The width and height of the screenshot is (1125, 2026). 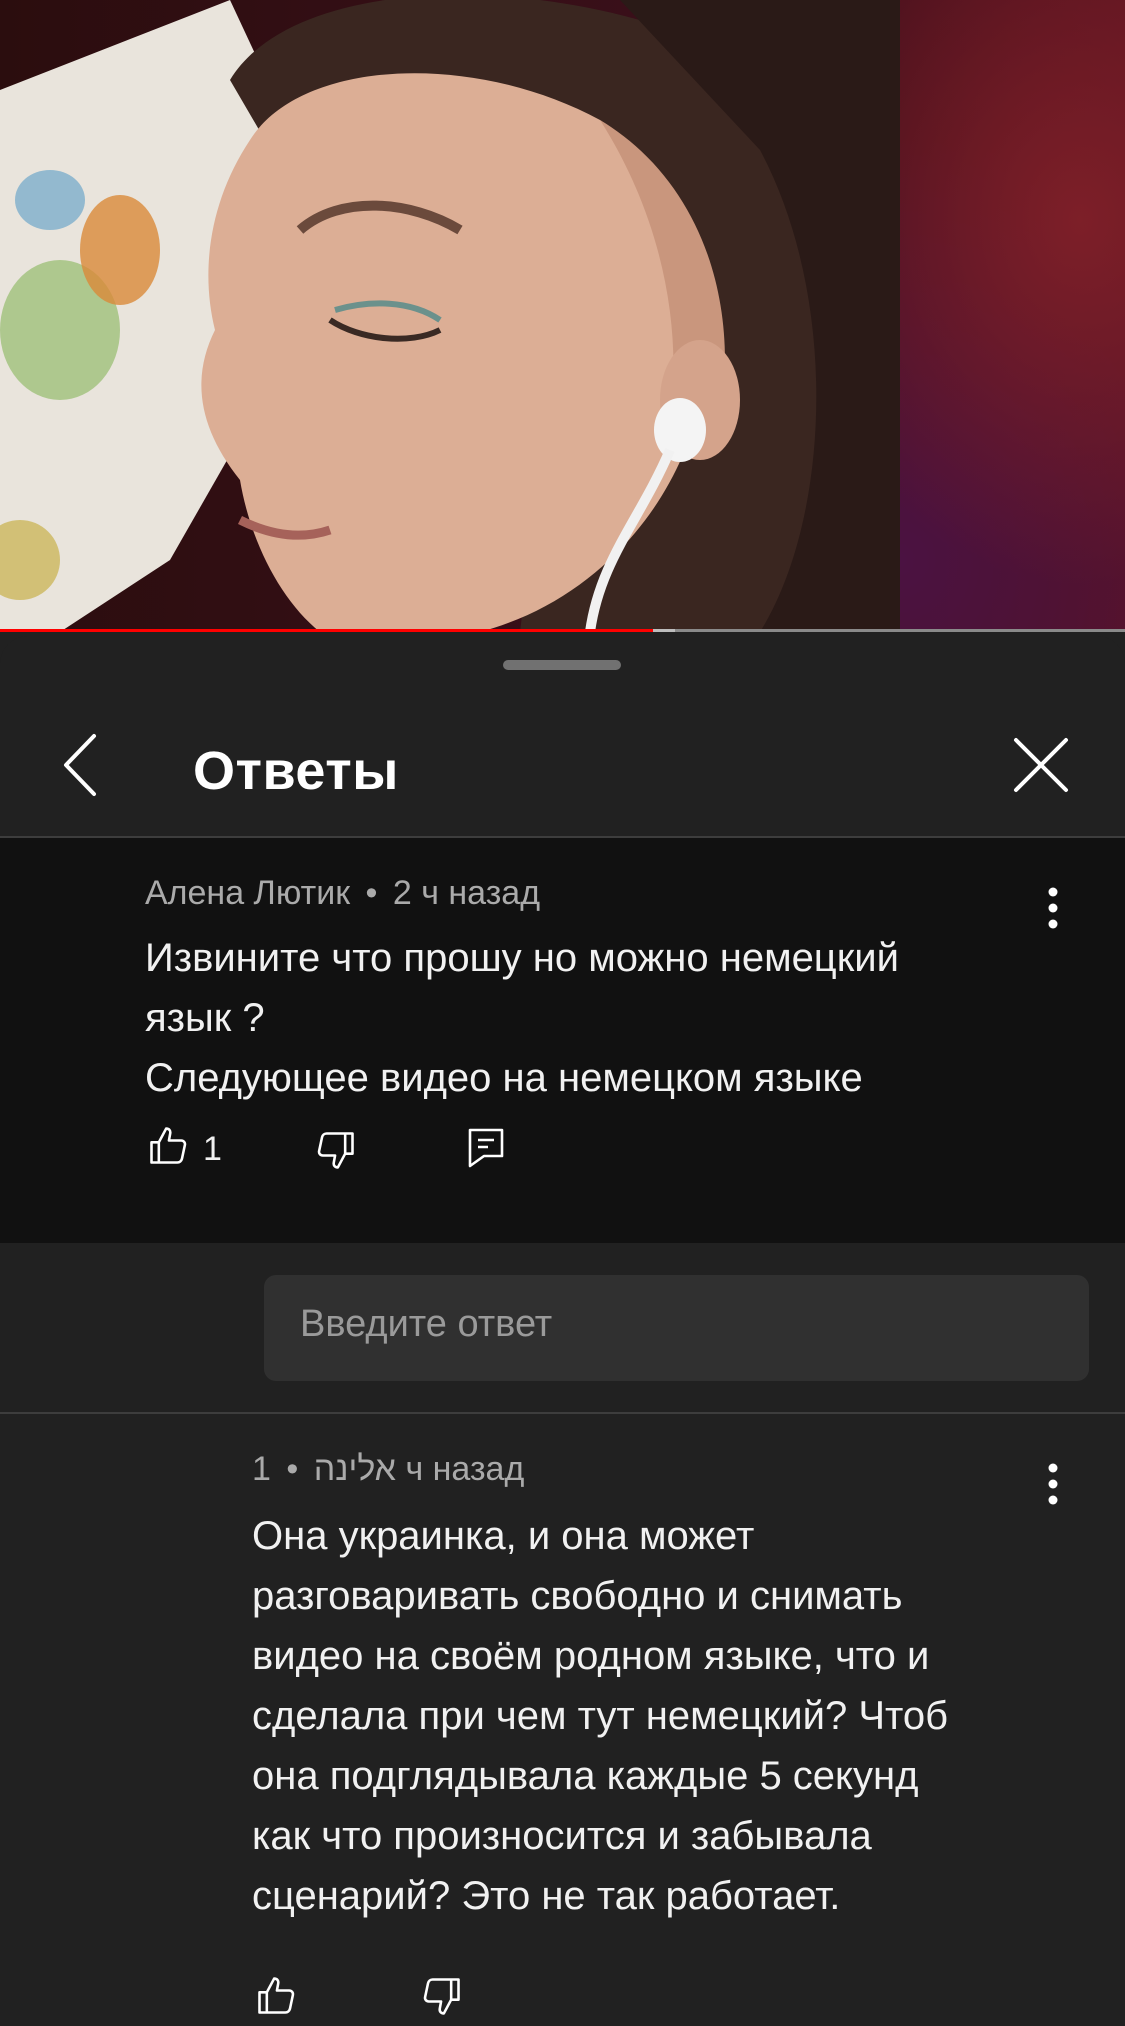 I want to click on comment-time: 2 ч назад, so click(x=466, y=893).